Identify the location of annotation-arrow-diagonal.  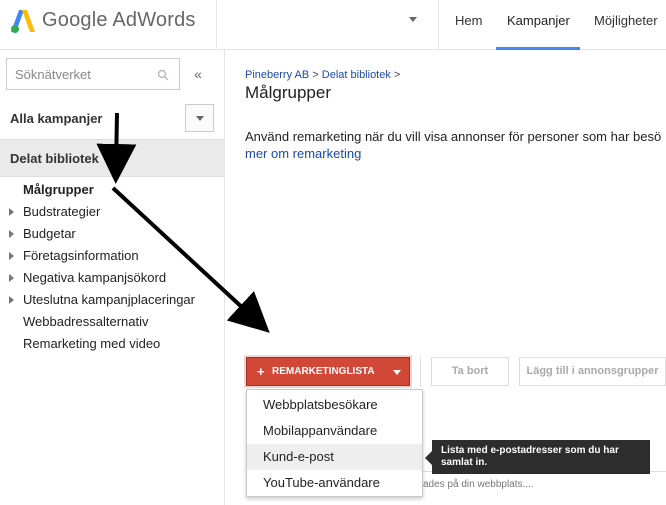
(190, 259).